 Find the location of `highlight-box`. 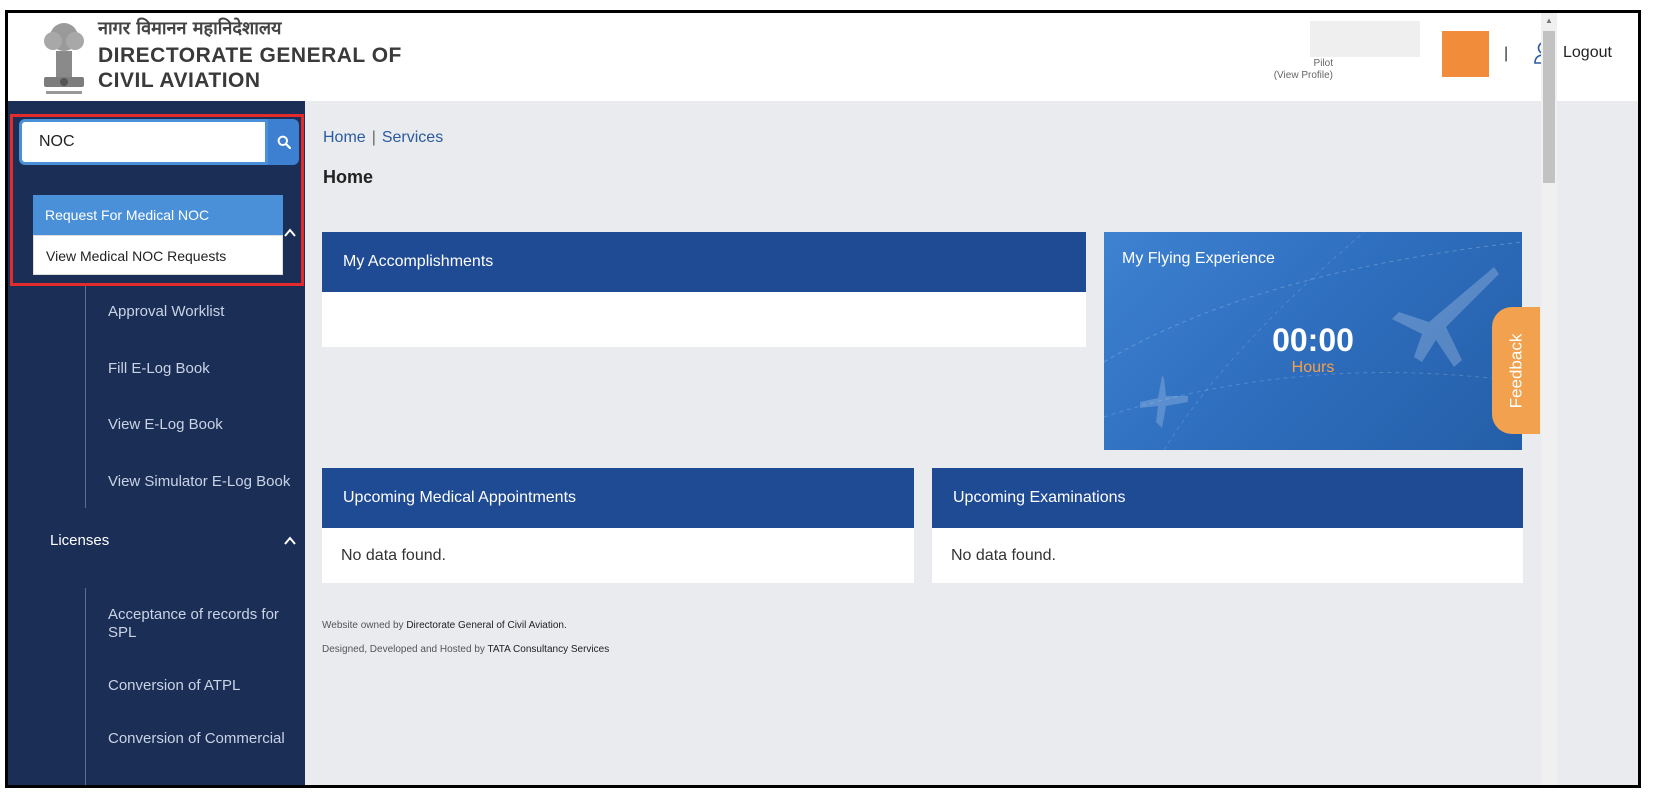

highlight-box is located at coordinates (157, 200).